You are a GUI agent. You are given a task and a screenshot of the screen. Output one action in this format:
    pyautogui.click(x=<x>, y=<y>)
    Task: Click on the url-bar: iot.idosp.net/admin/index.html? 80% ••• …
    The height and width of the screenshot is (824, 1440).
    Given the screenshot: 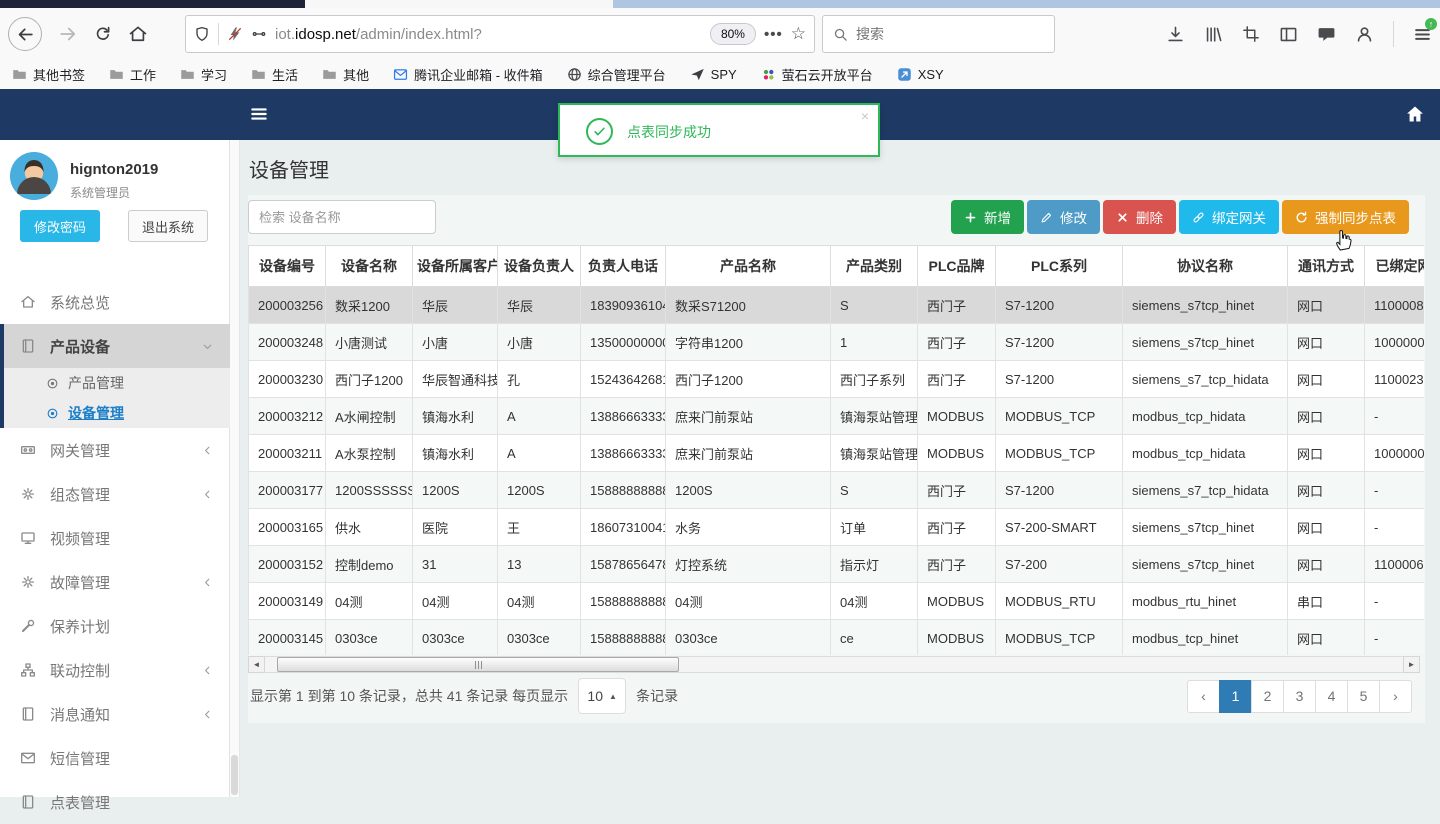 What is the action you would take?
    pyautogui.click(x=500, y=34)
    